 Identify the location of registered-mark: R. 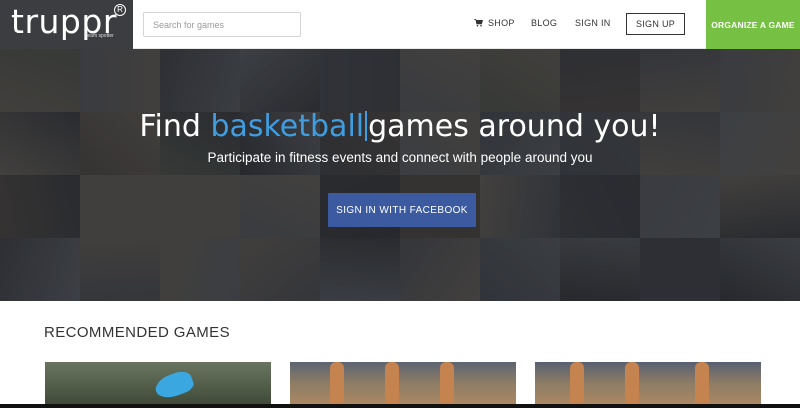
(120, 10).